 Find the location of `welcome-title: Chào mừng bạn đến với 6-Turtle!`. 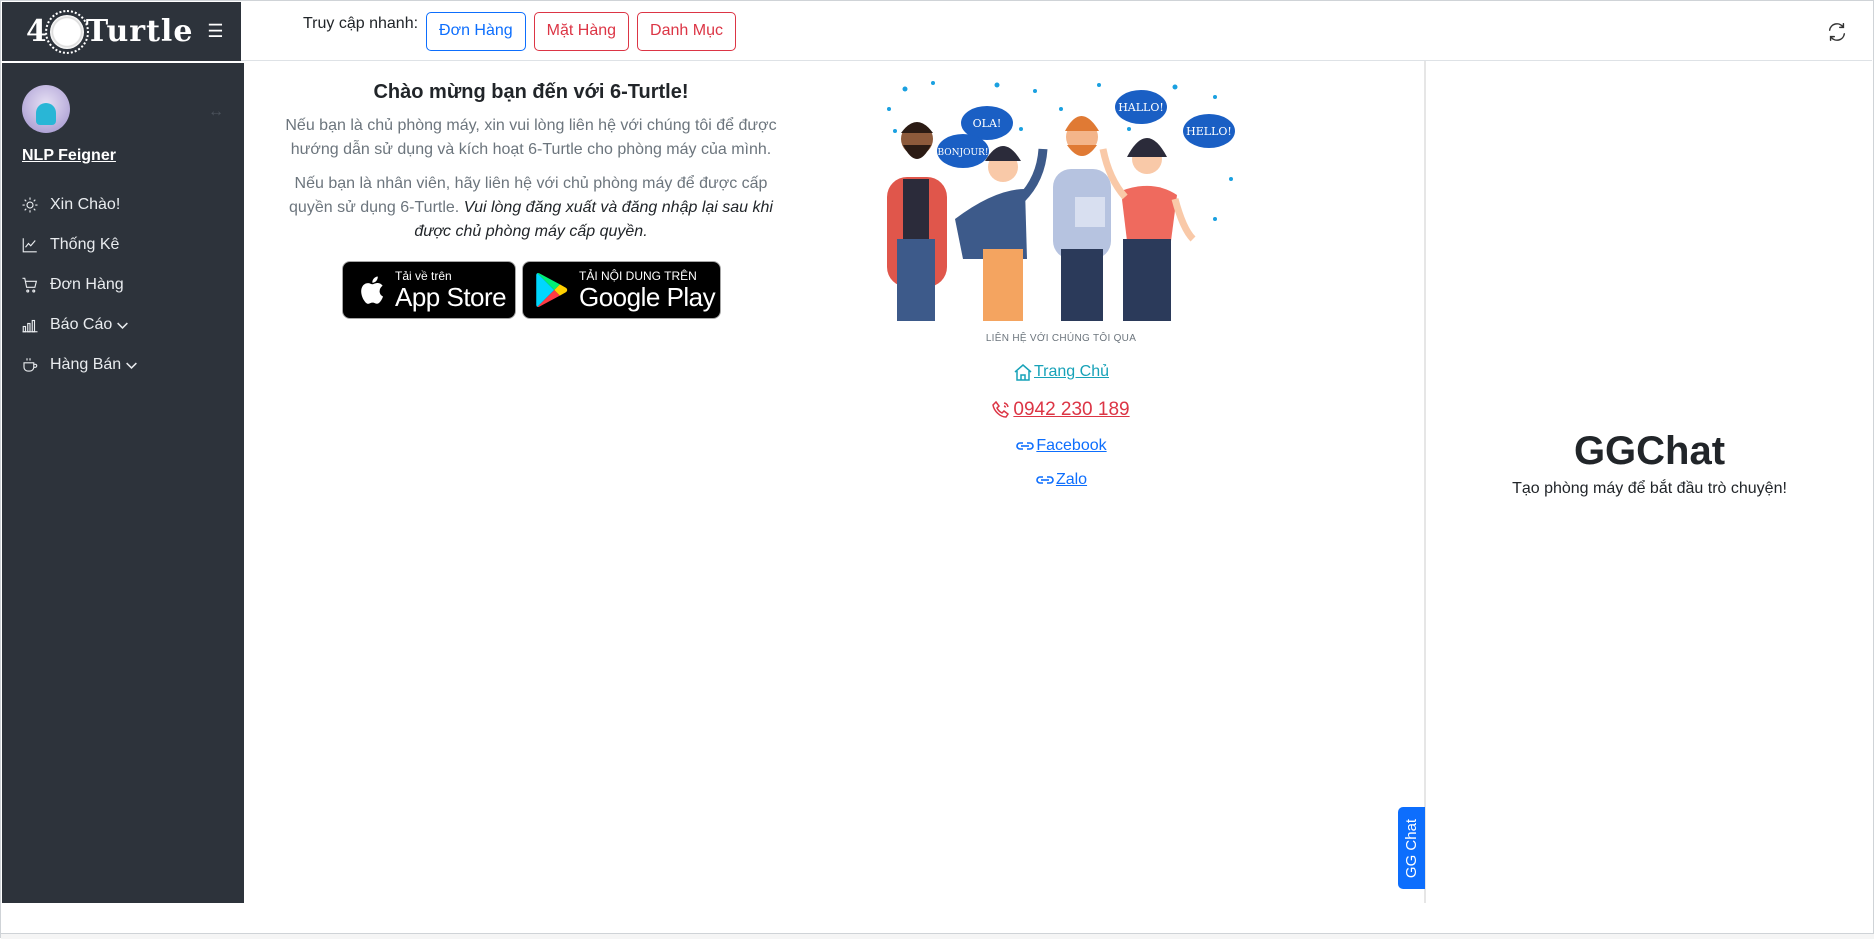

welcome-title: Chào mừng bạn đến với 6-Turtle! is located at coordinates (531, 92).